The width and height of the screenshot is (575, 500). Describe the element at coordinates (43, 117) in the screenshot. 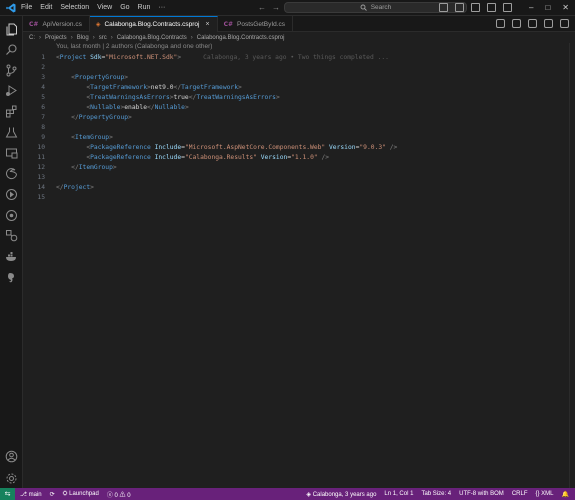

I see `line-number: 7` at that location.